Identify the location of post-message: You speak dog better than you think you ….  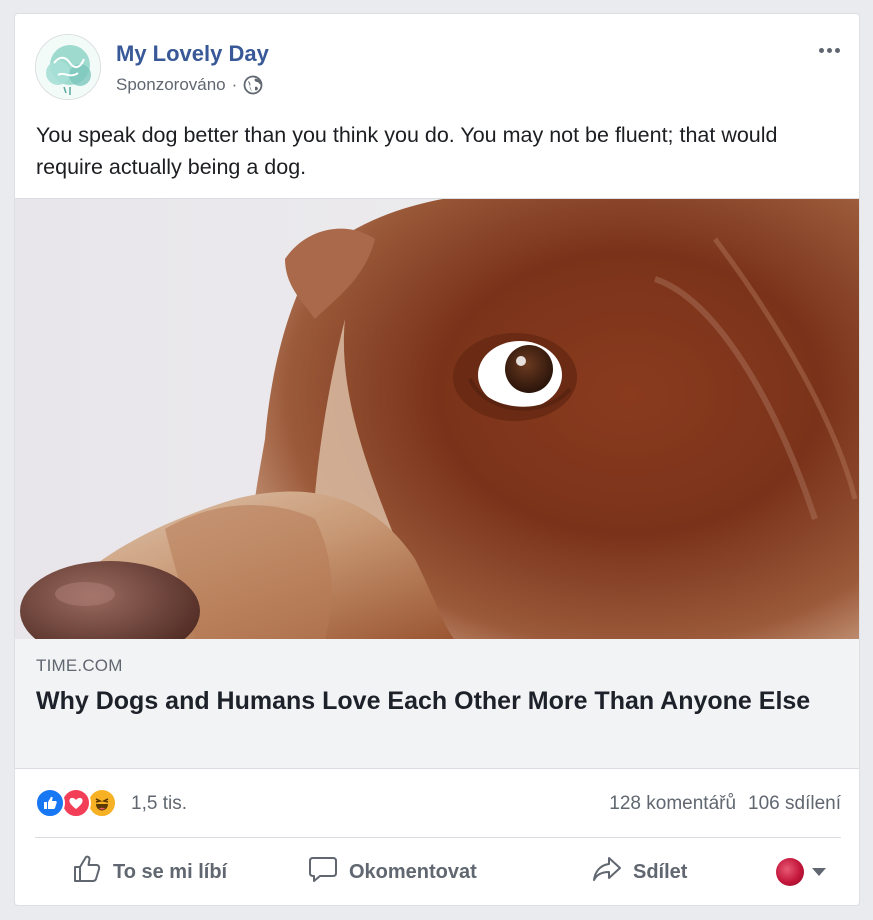
(407, 151).